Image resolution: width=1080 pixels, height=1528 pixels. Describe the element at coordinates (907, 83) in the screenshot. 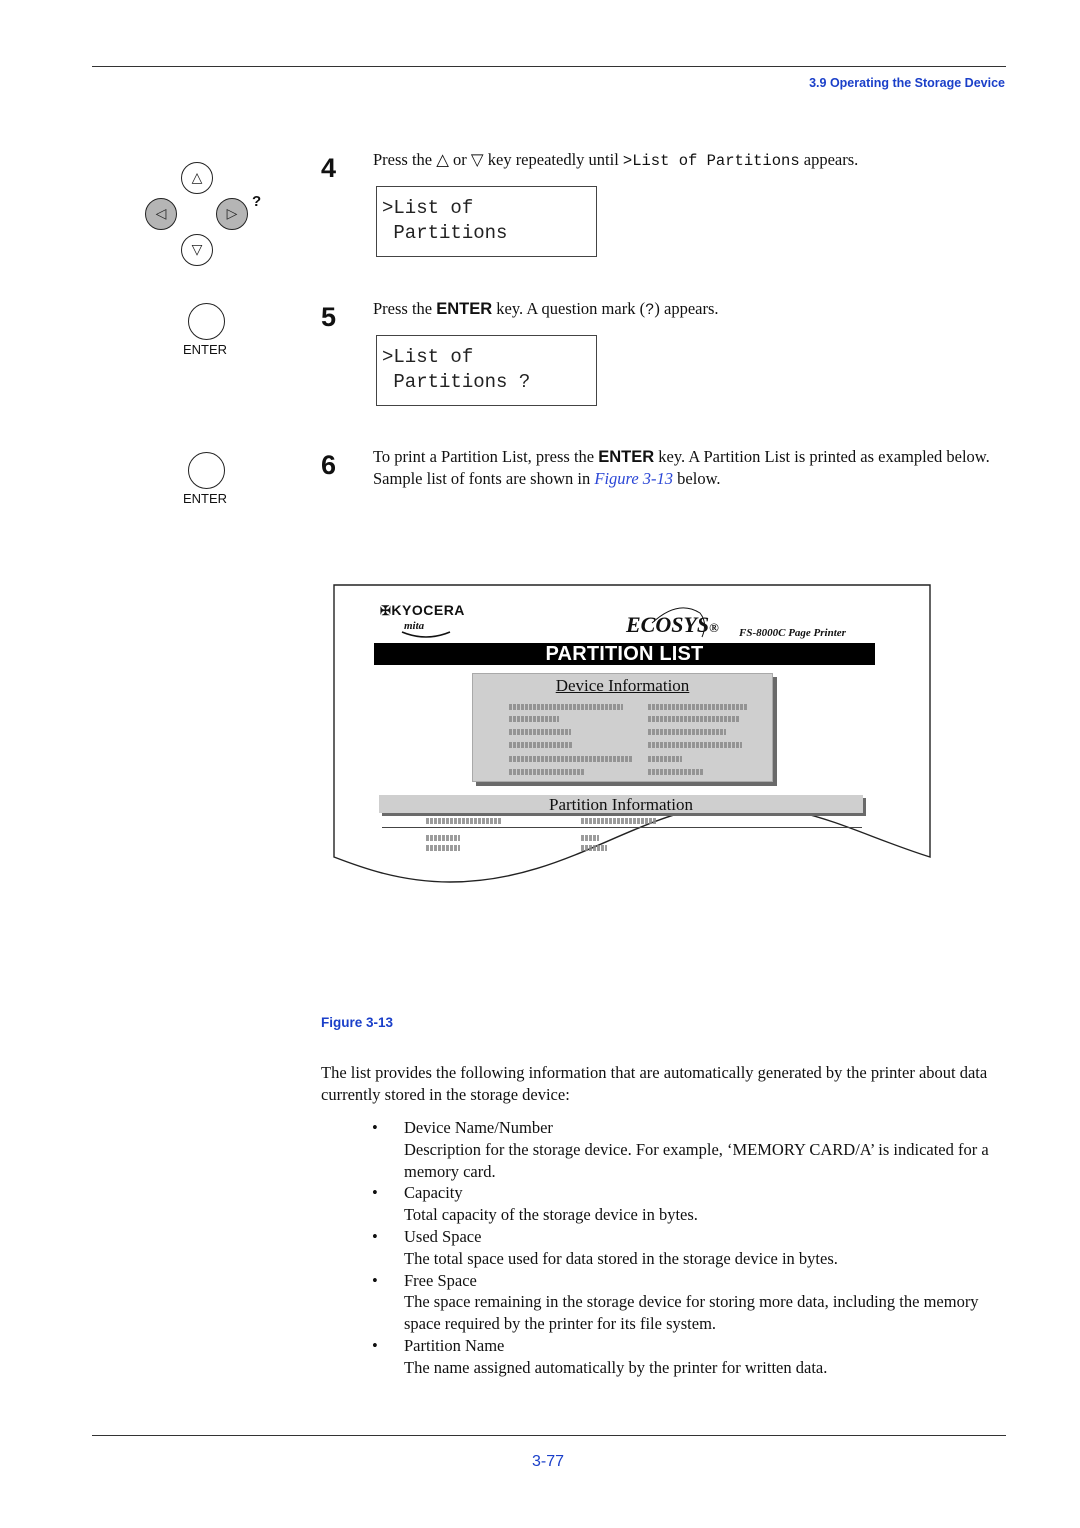

I see `section-title: 3.9 Operating the Storage Device` at that location.